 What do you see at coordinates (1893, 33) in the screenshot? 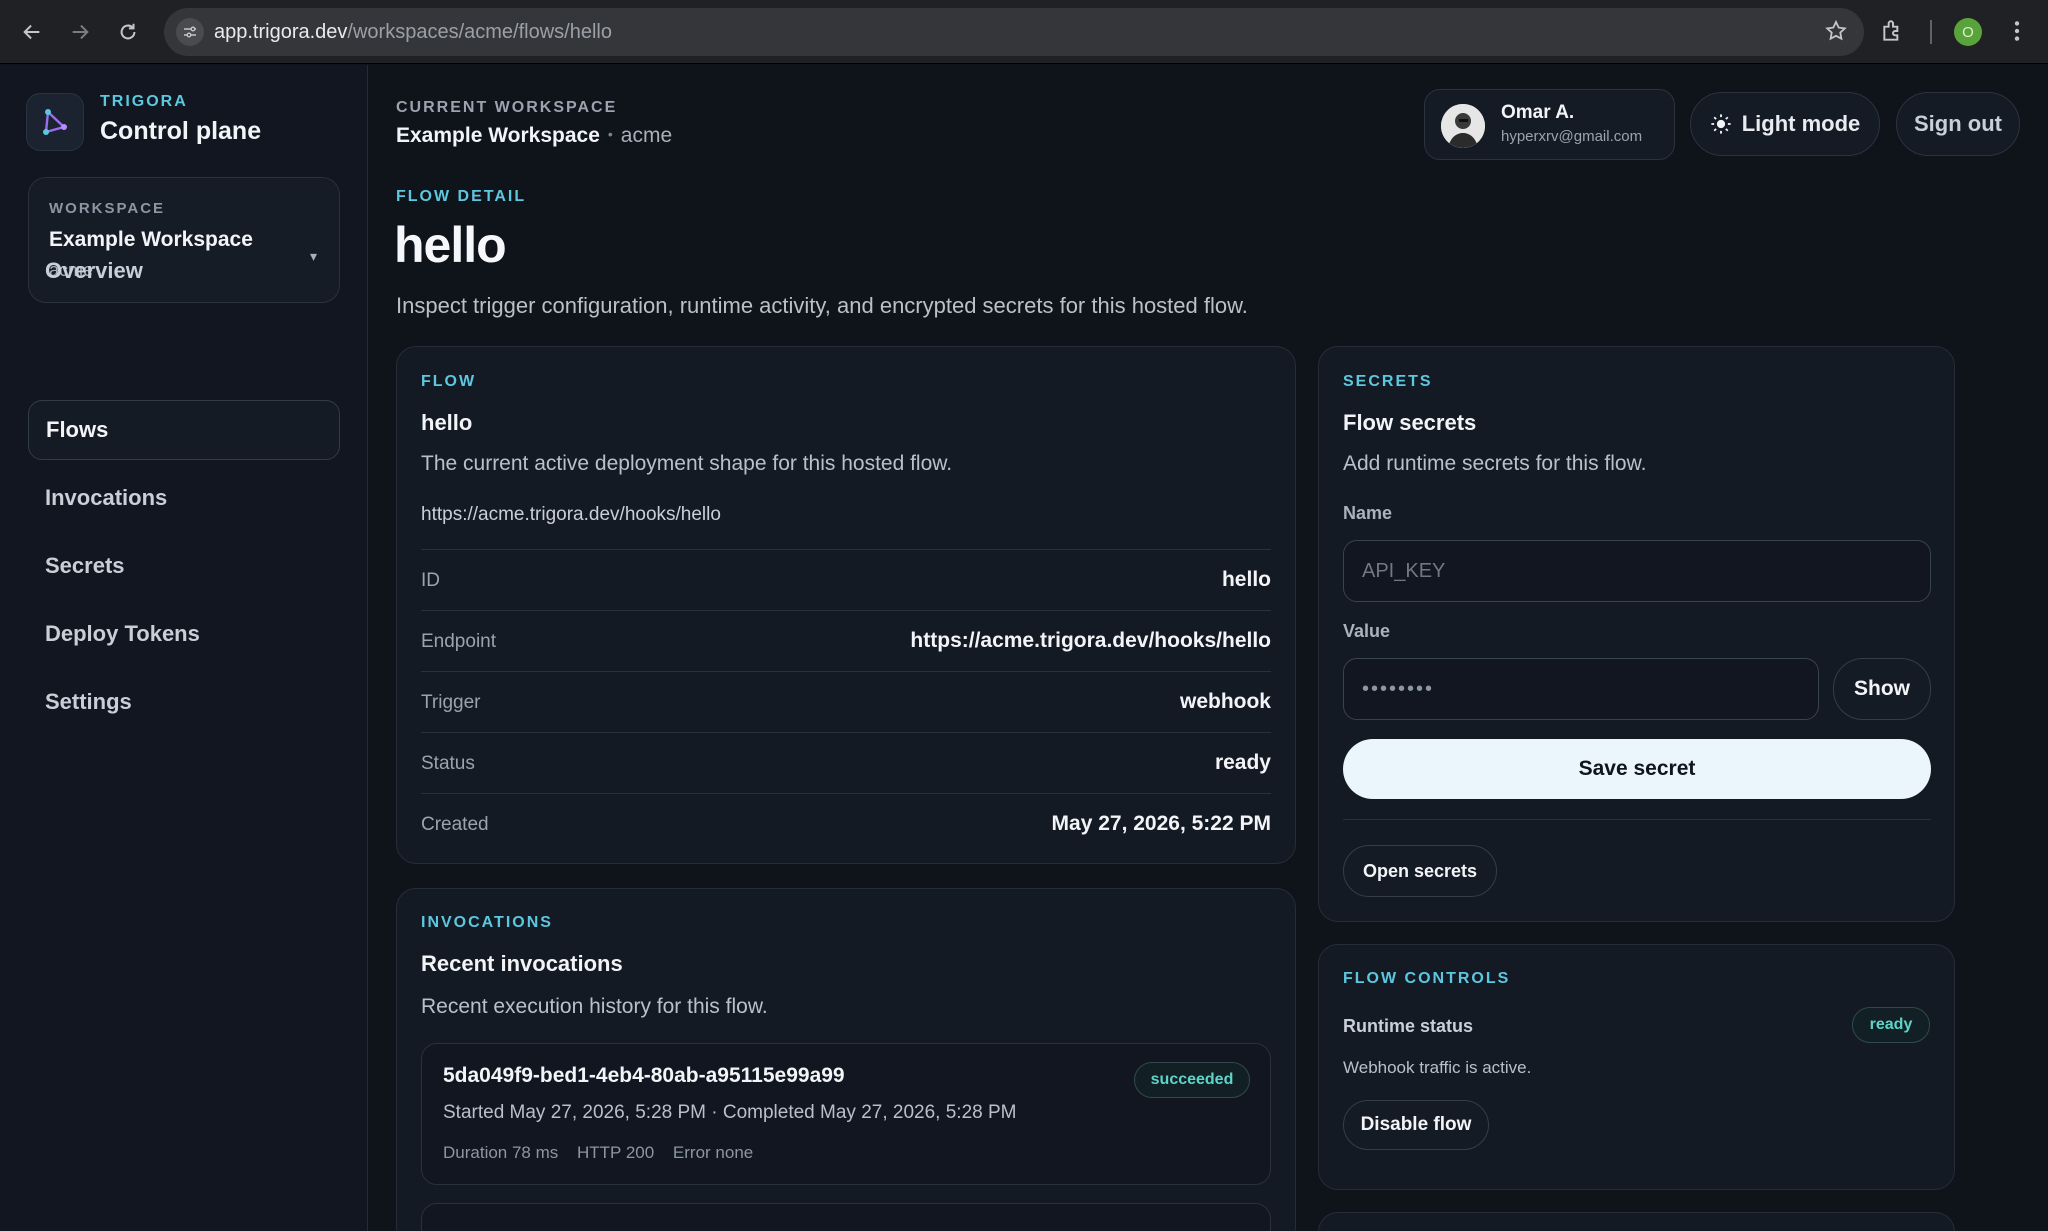
I see `extensions-puzzle-icon` at bounding box center [1893, 33].